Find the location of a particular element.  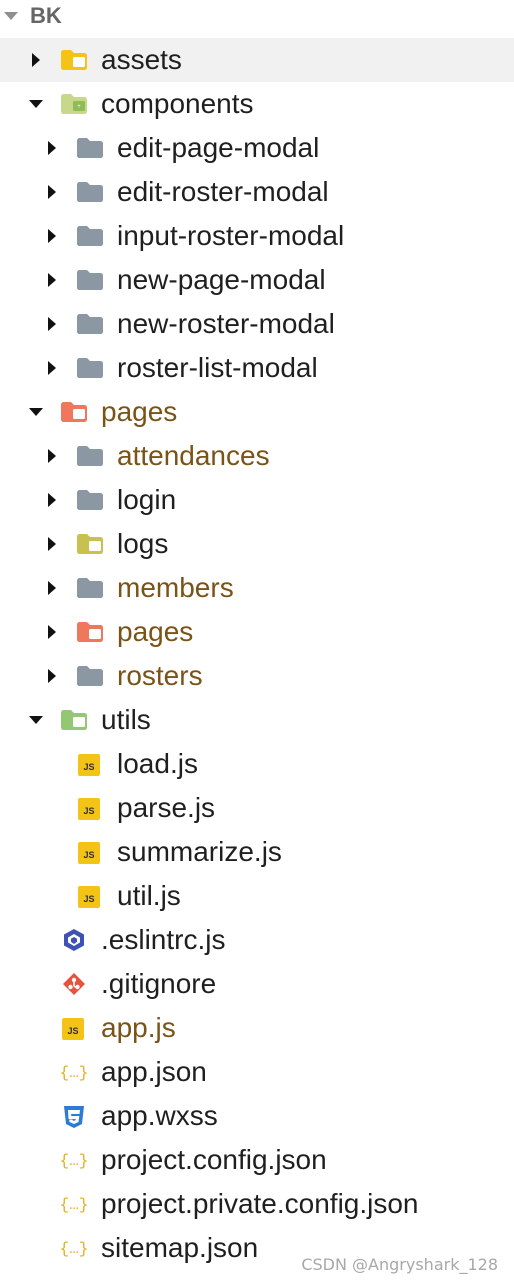

tree-item: {…} project.private.config.json is located at coordinates (257, 1204).